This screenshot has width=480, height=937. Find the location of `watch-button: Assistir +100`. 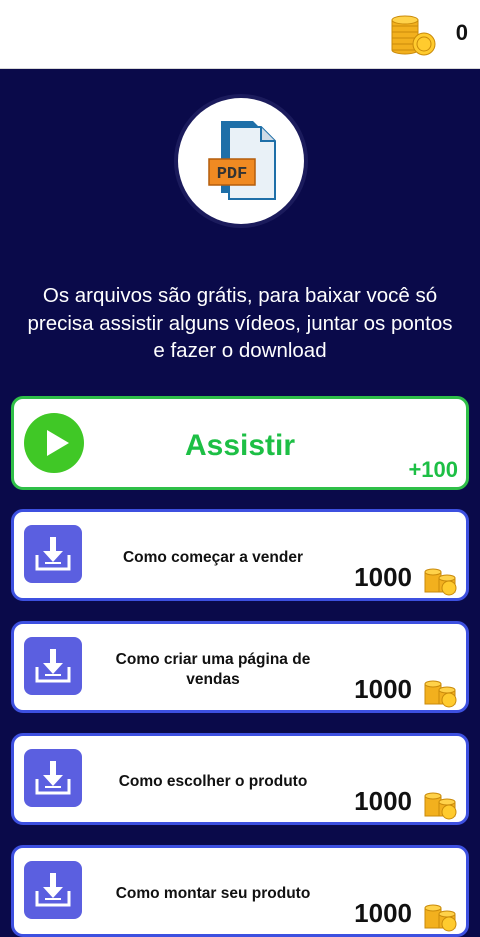

watch-button: Assistir +100 is located at coordinates (240, 443).